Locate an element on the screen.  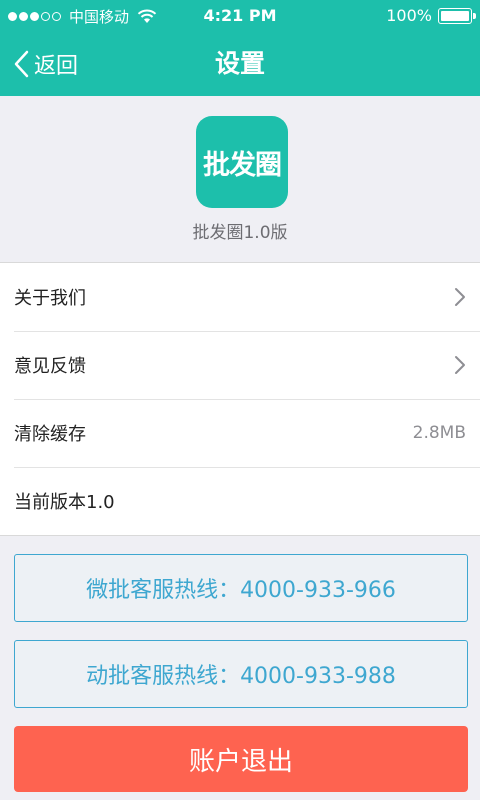
settings-row-clear-cache: 清除缓存 2.8MB is located at coordinates (240, 433).